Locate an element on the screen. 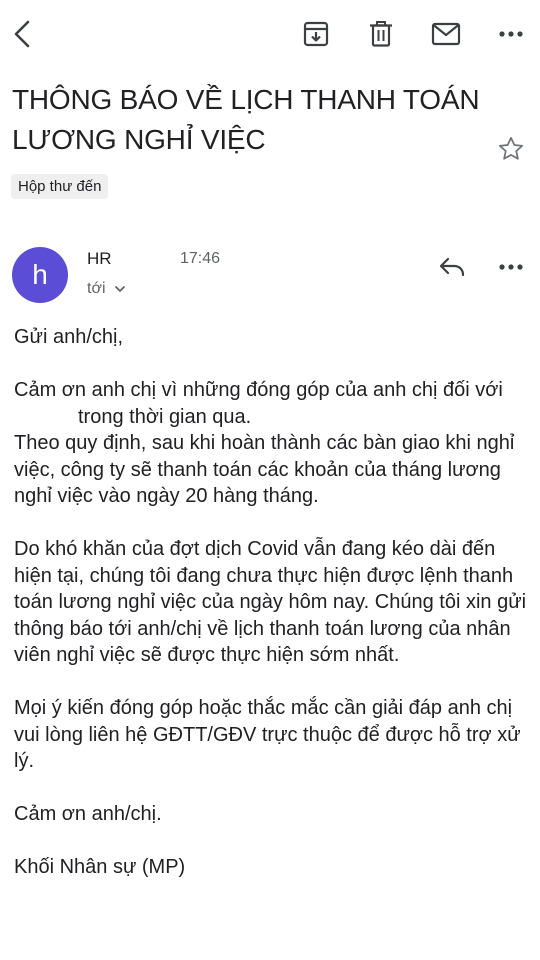 The width and height of the screenshot is (540, 960). recipient-details: tới is located at coordinates (106, 289).